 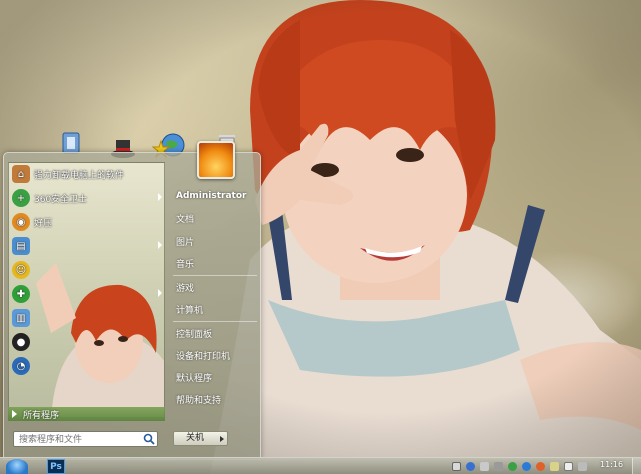 What do you see at coordinates (195, 438) in the screenshot?
I see `shutdown-button: 关机` at bounding box center [195, 438].